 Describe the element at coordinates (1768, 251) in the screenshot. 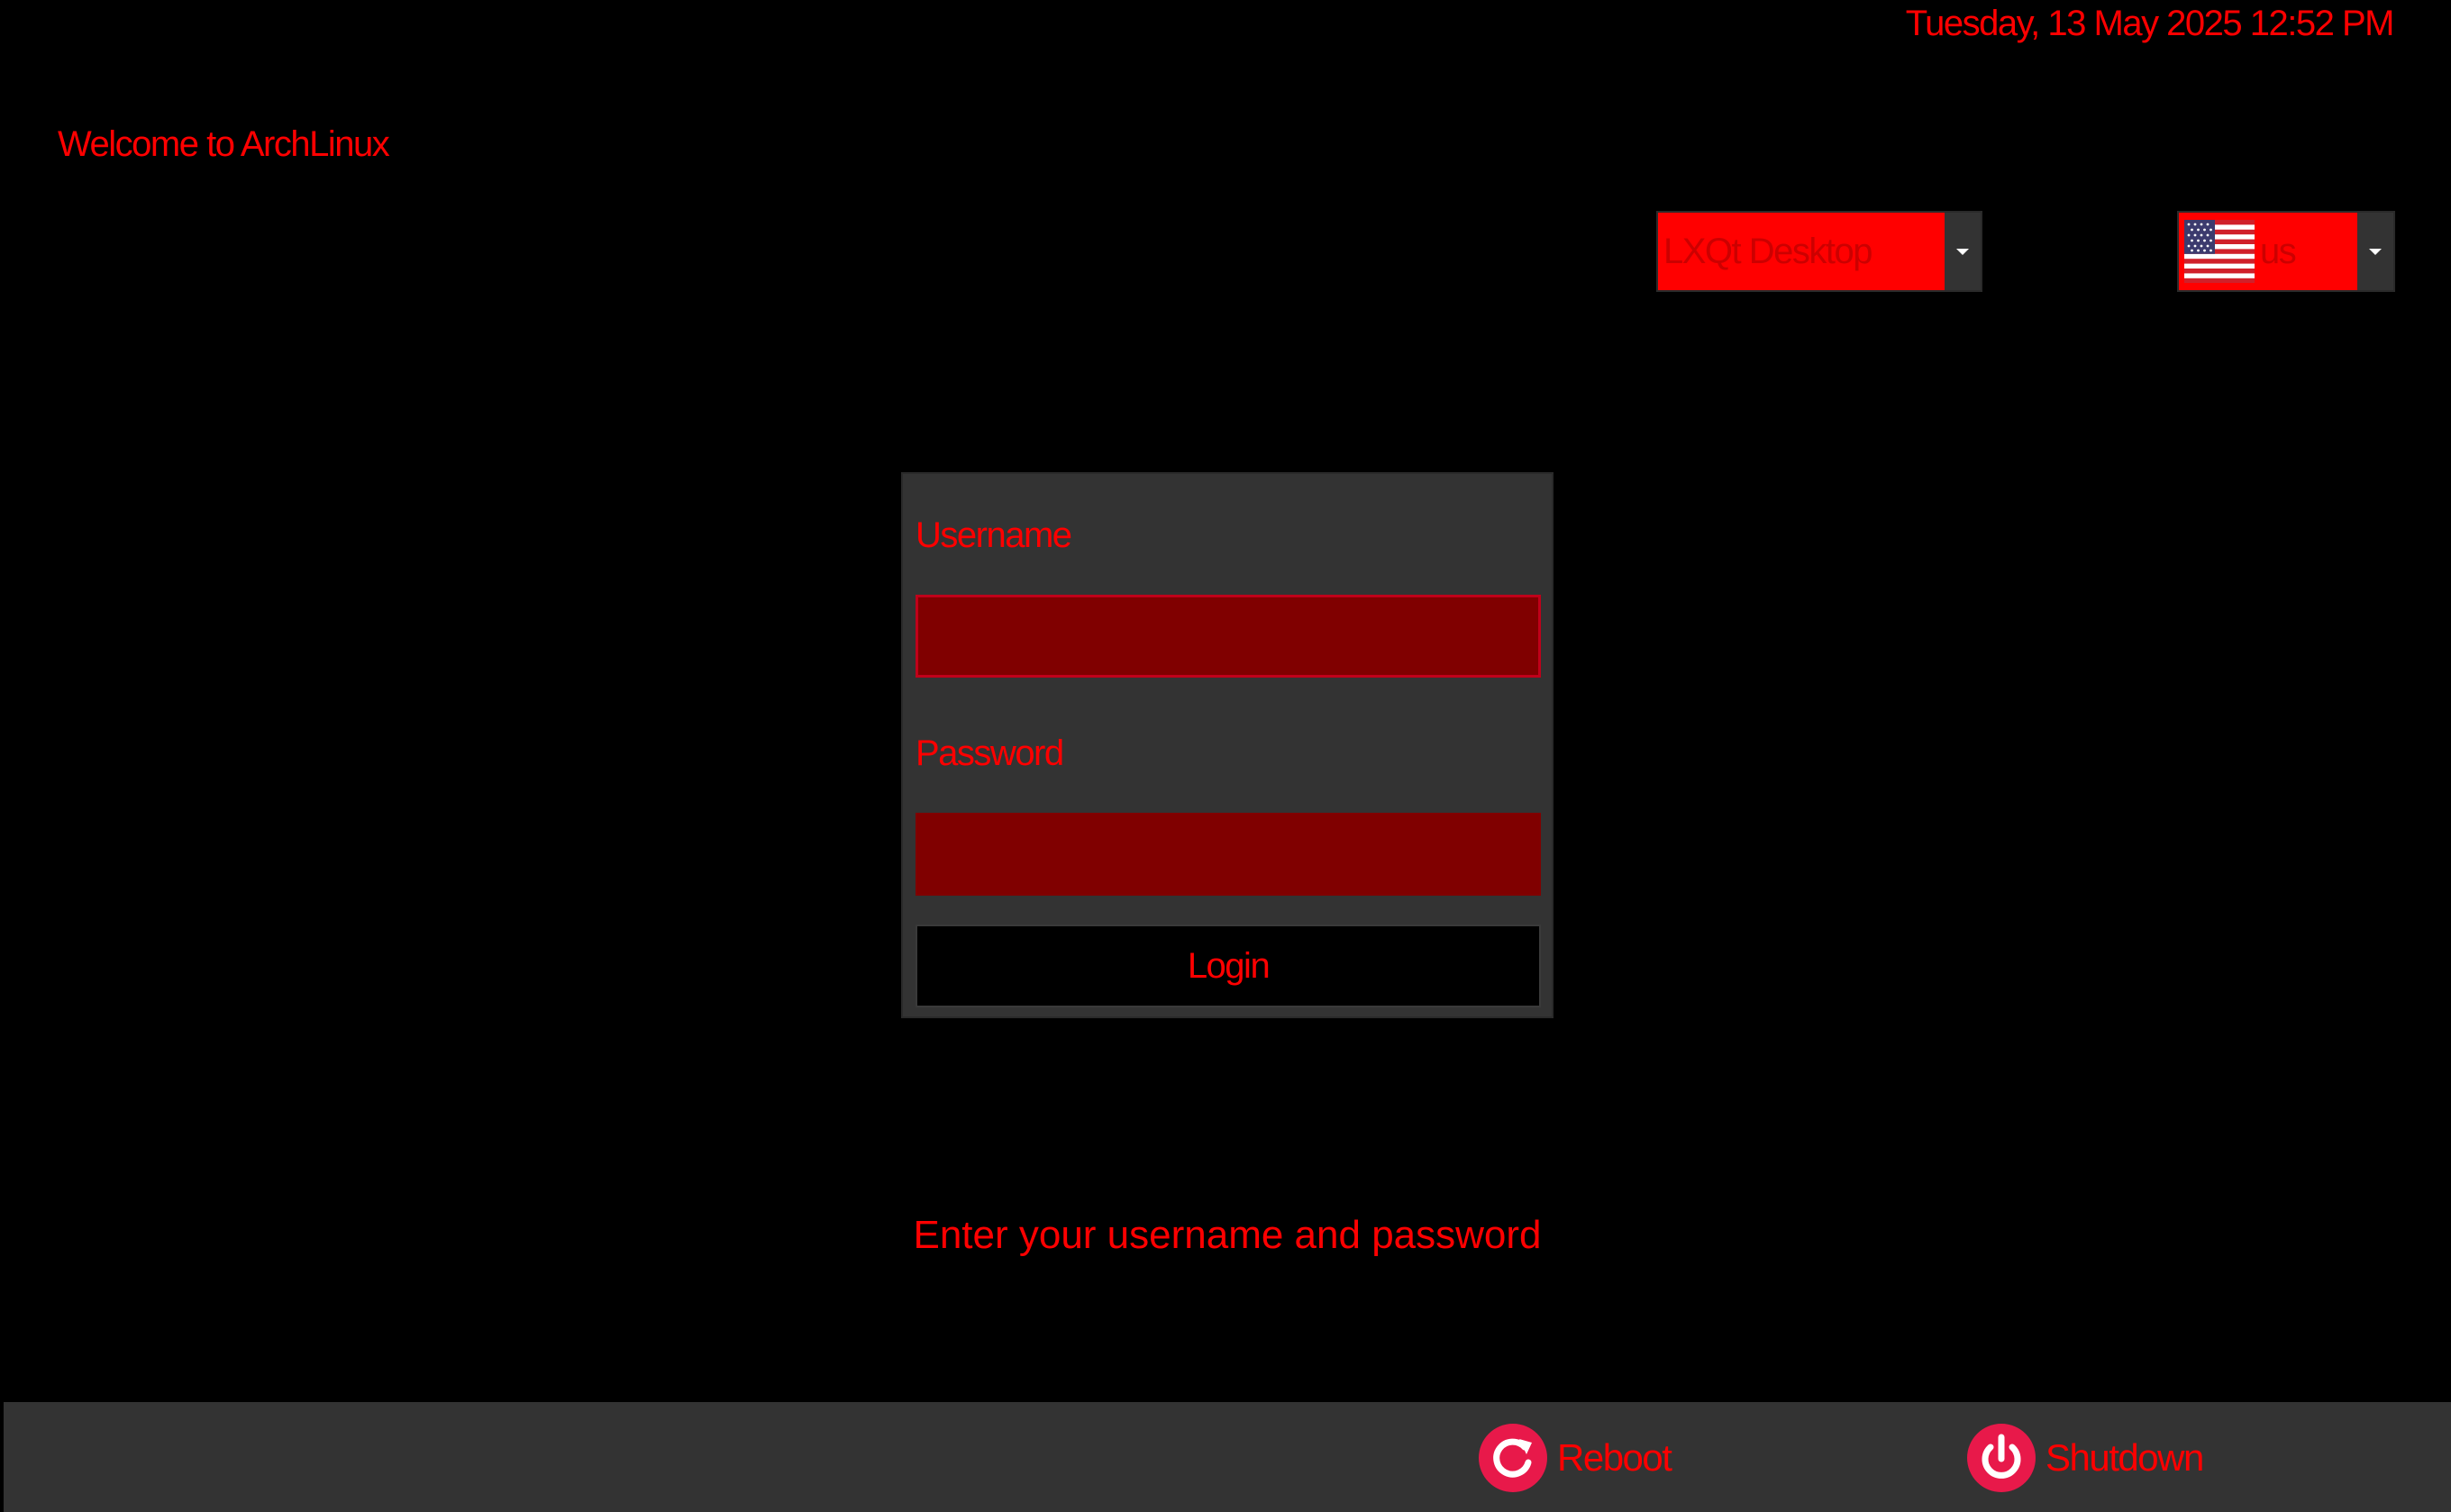

I see `session-select-value: LXQt Desktop` at that location.